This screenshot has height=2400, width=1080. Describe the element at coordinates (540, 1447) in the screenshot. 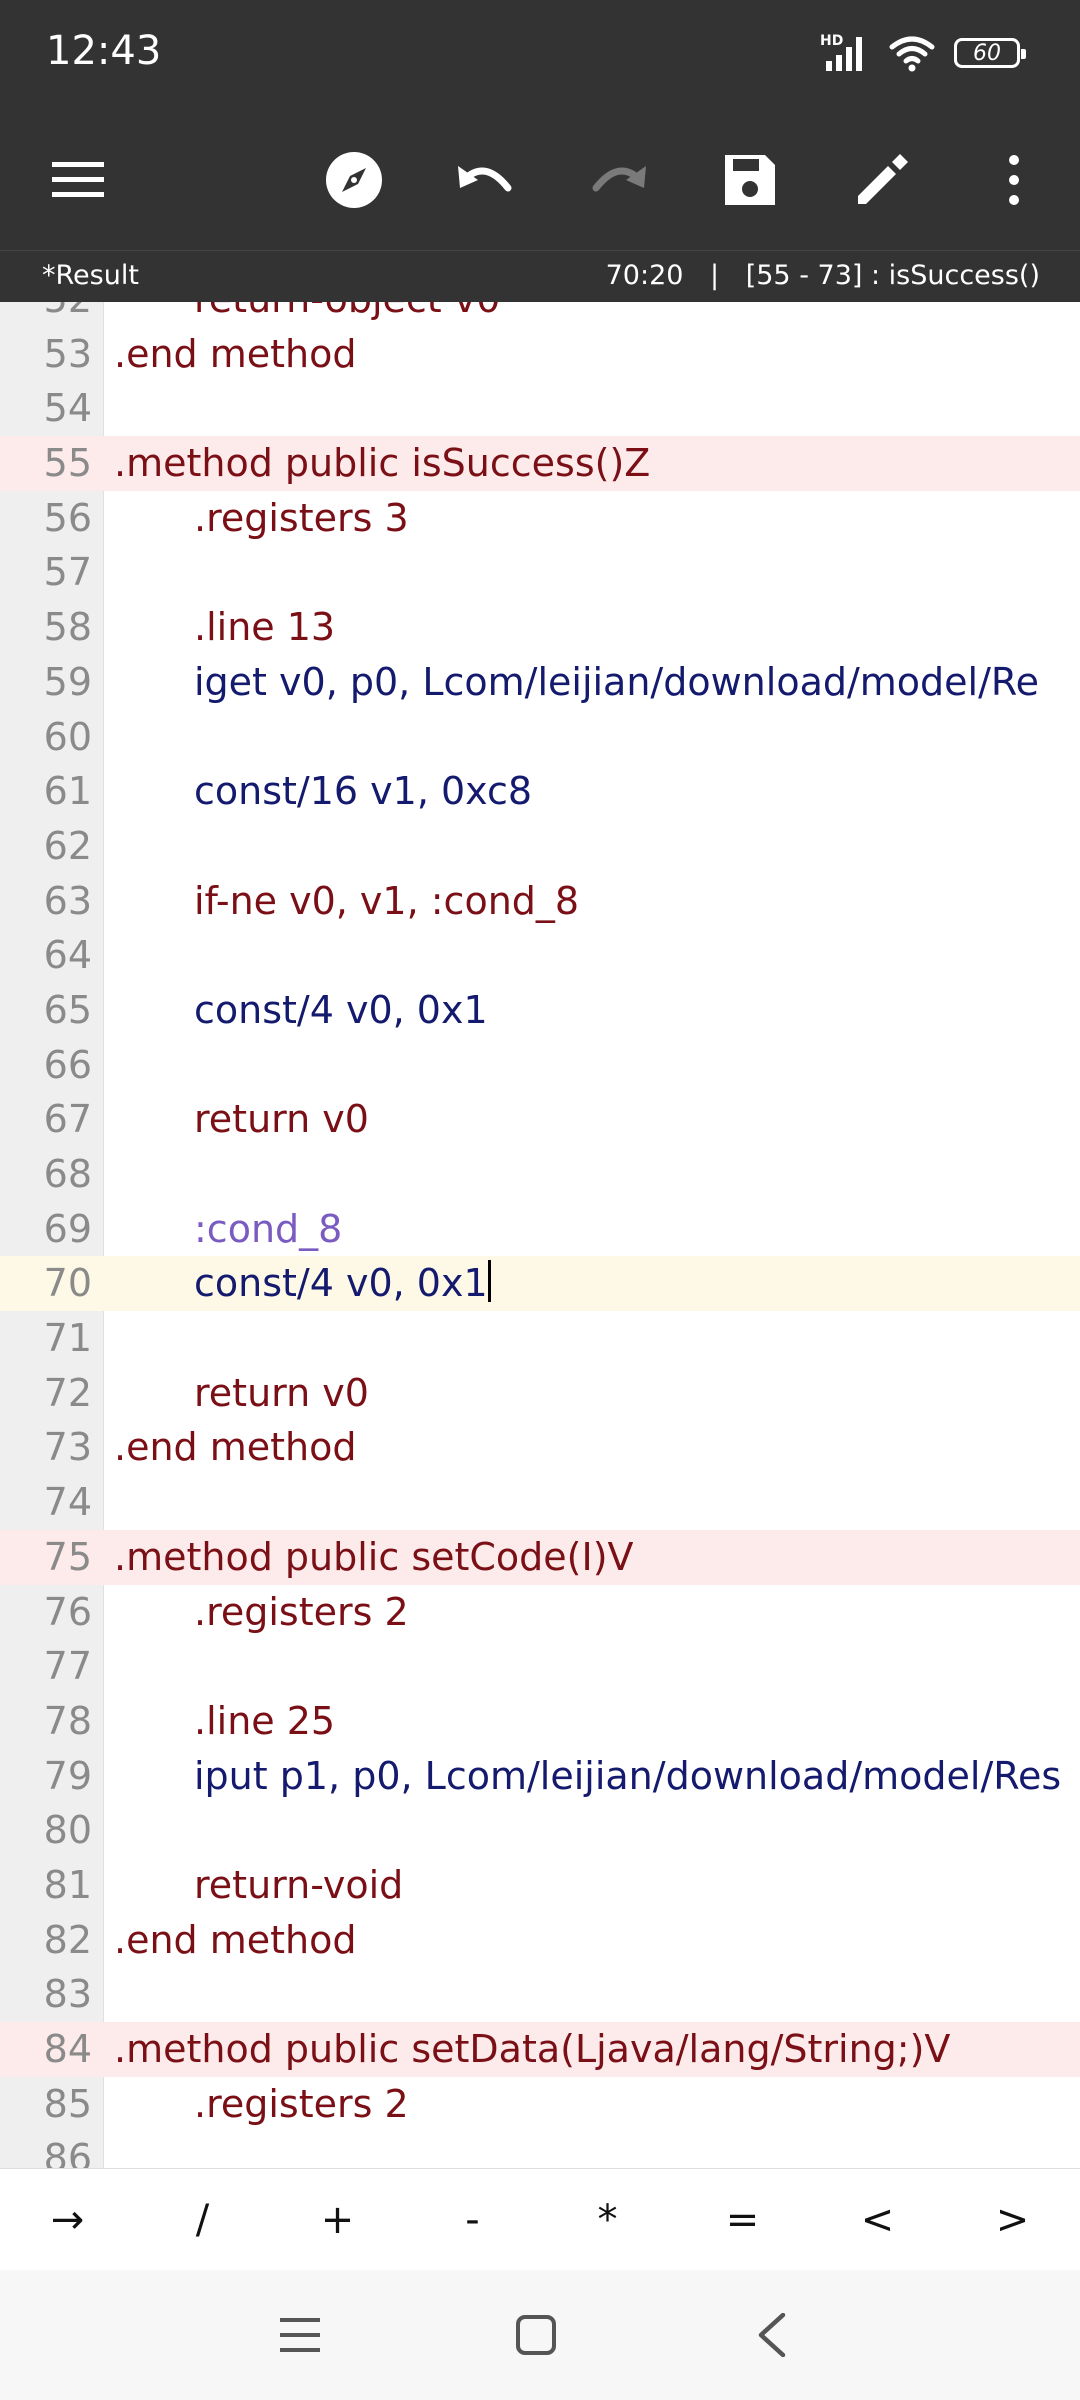

I see `code-line: 73 .end method` at that location.